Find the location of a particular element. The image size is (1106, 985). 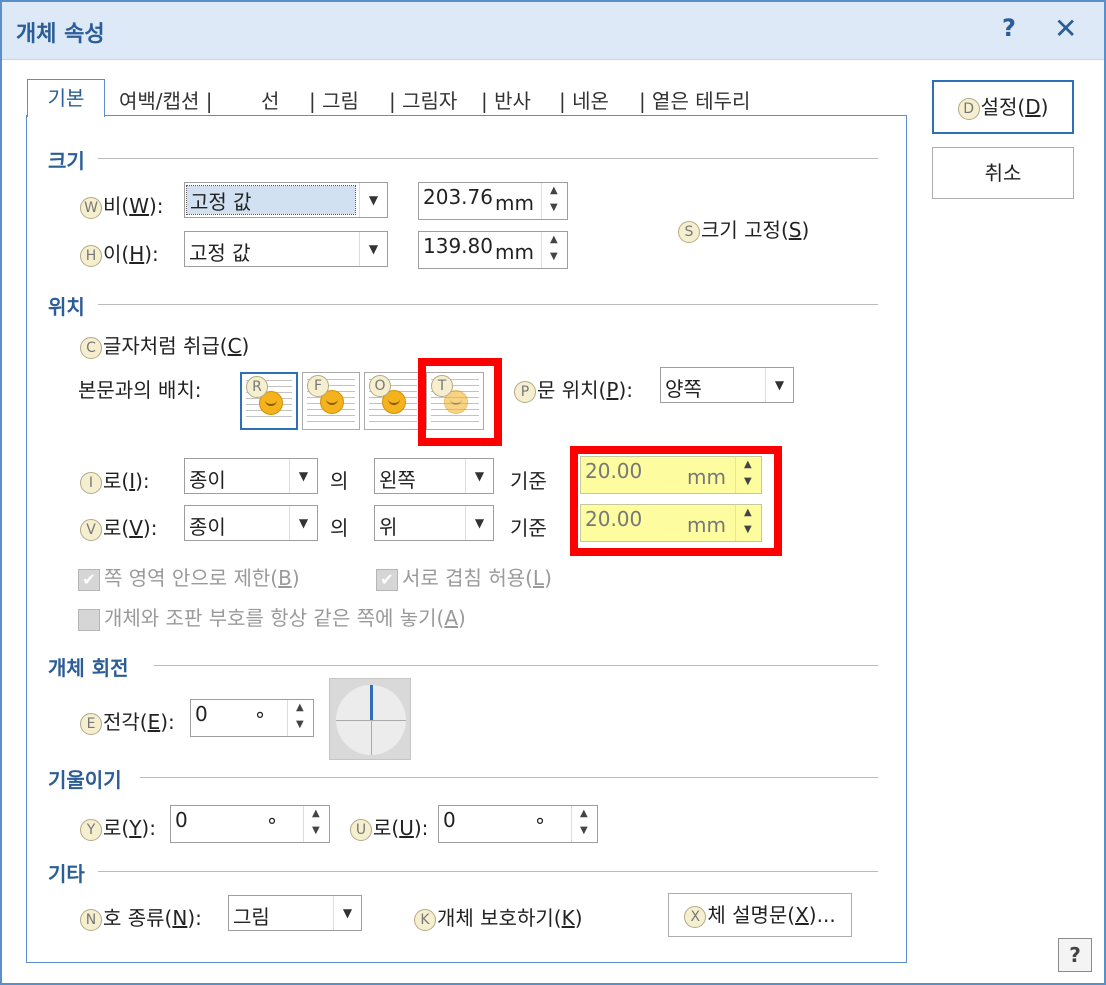

width-label: W 비(W): is located at coordinates (122, 204).